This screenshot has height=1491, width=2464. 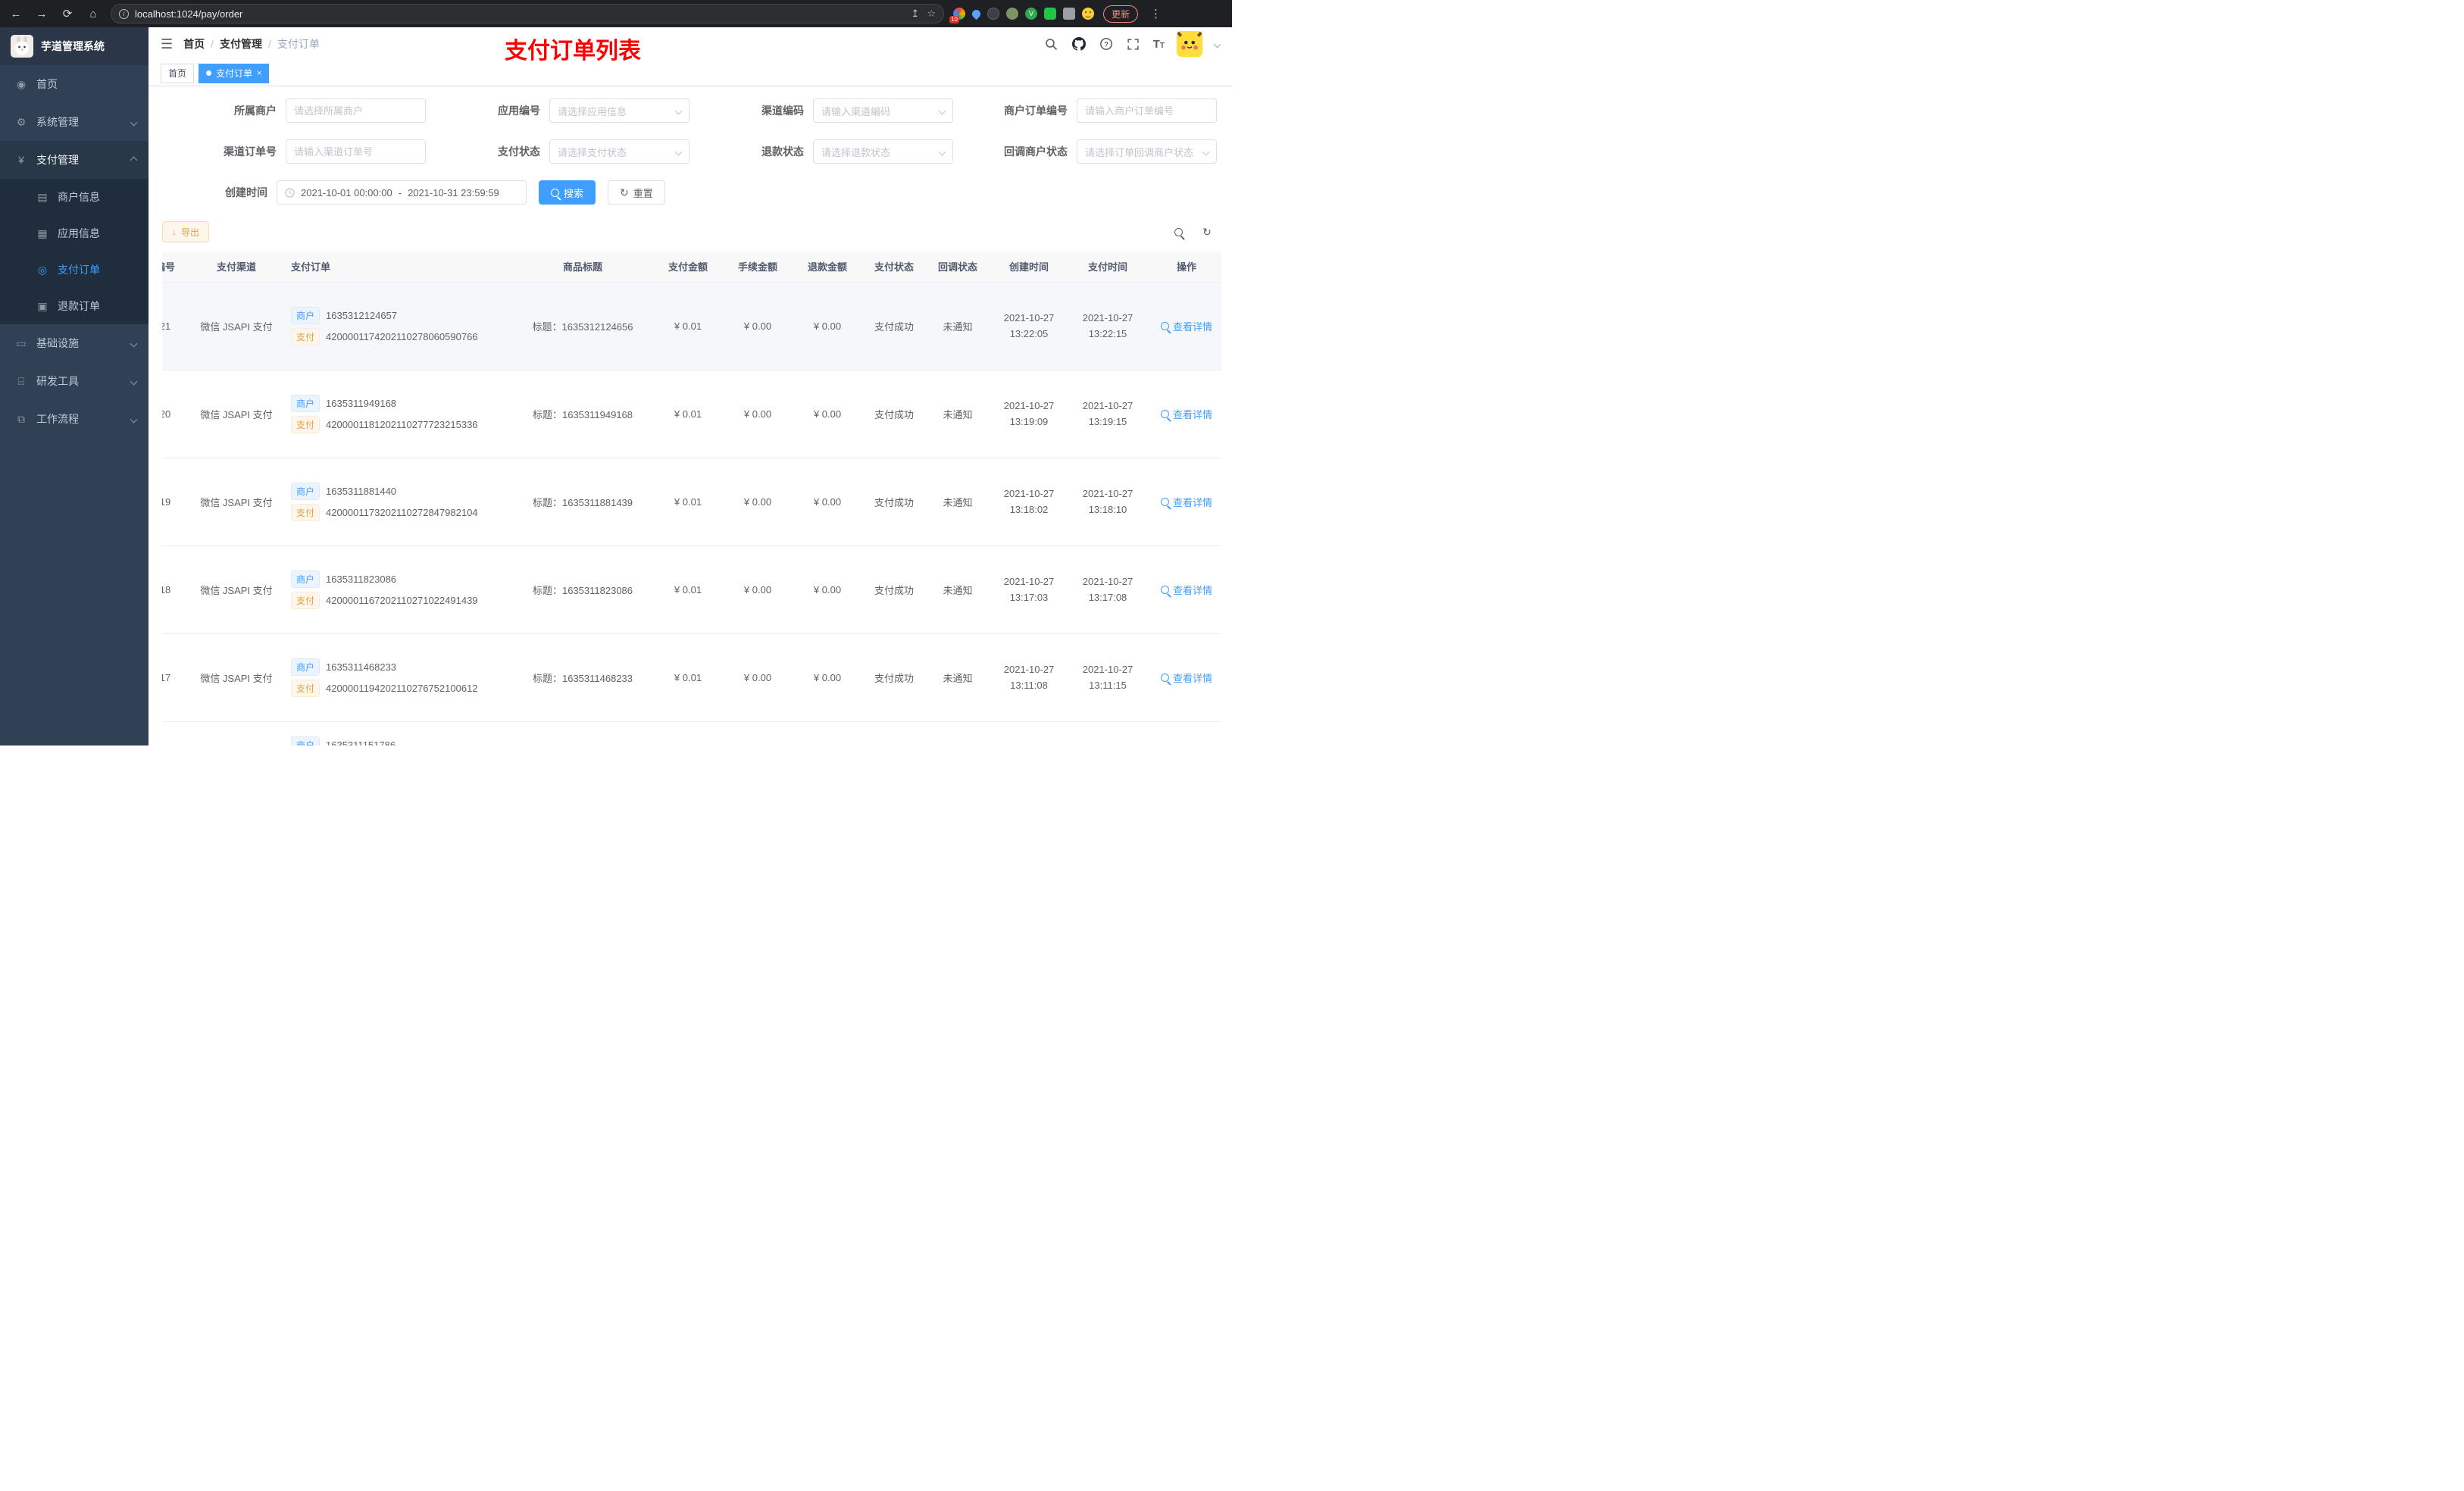 I want to click on font-size-icon: TT, so click(x=1159, y=44).